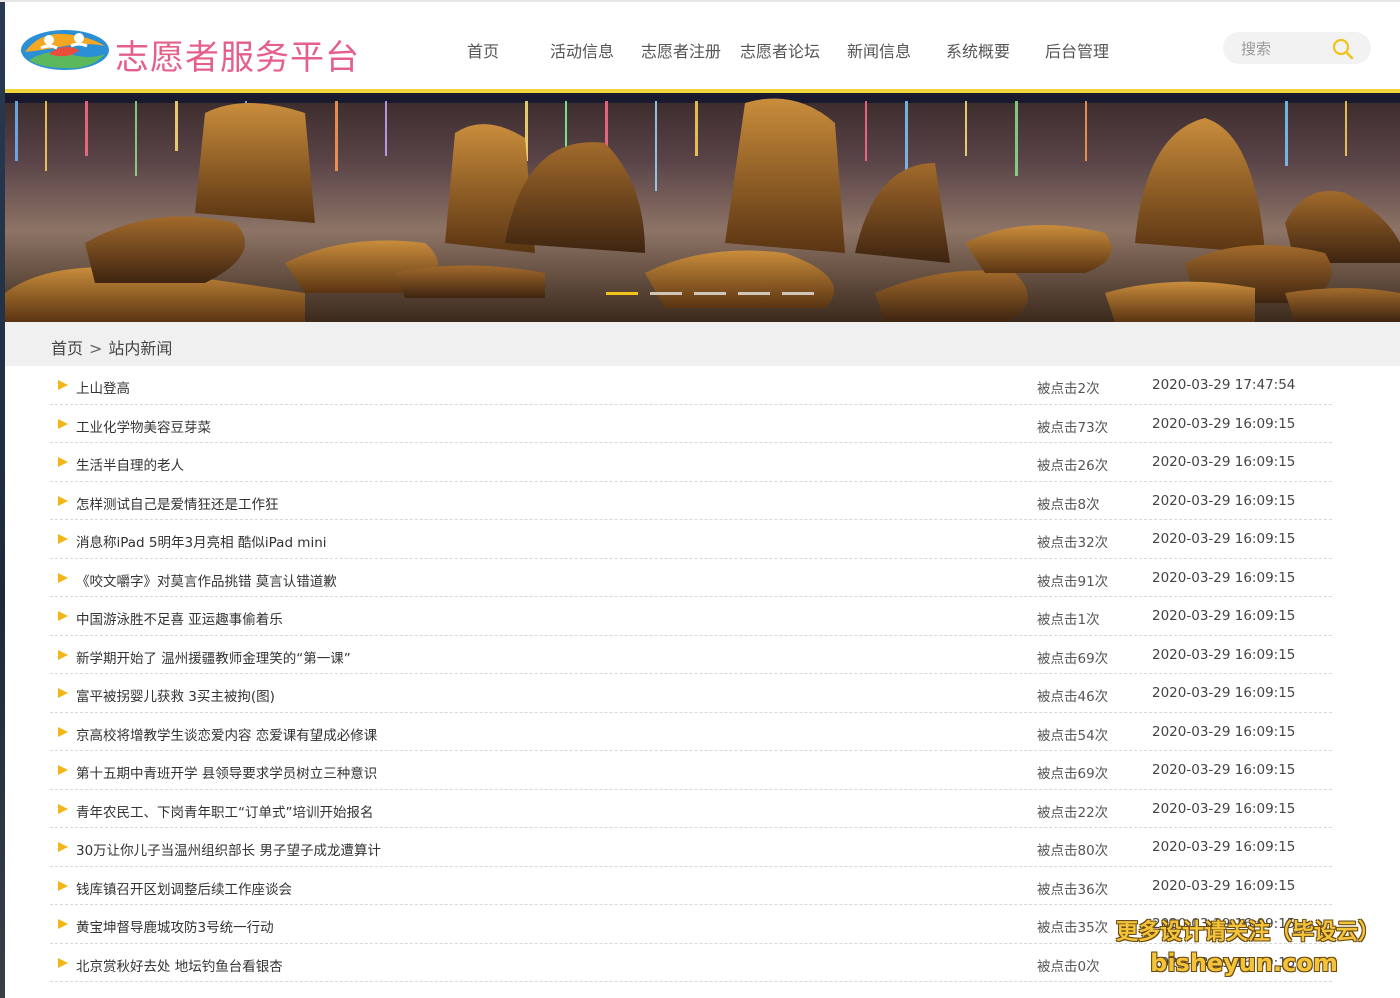 The height and width of the screenshot is (998, 1400). Describe the element at coordinates (1077, 50) in the screenshot. I see `nav-admin: 后台管理` at that location.